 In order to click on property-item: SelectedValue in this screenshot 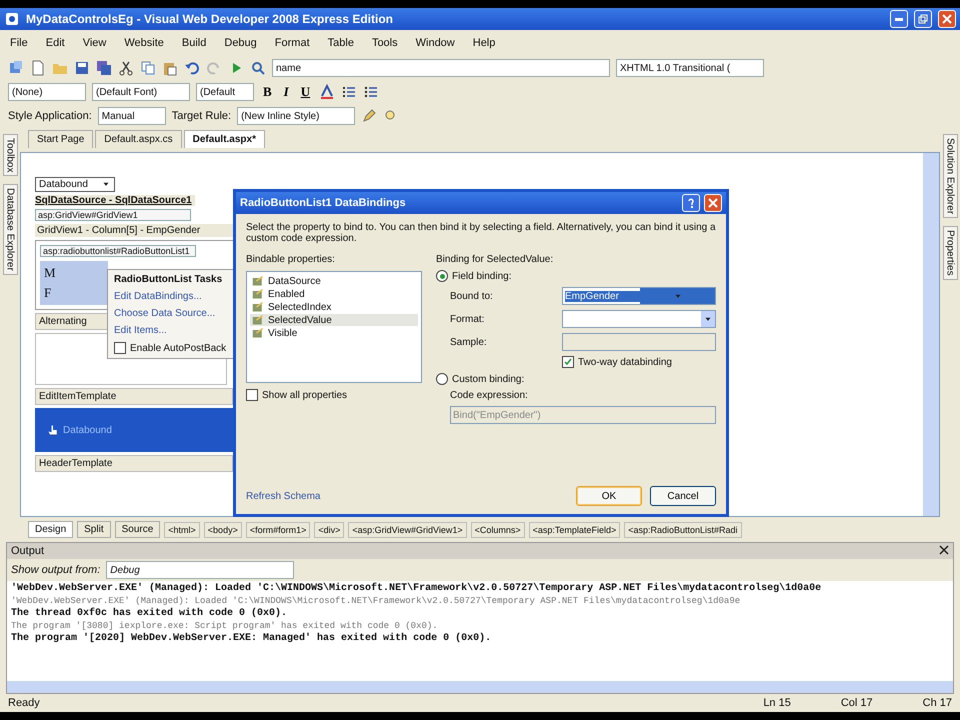, I will do `click(334, 320)`.